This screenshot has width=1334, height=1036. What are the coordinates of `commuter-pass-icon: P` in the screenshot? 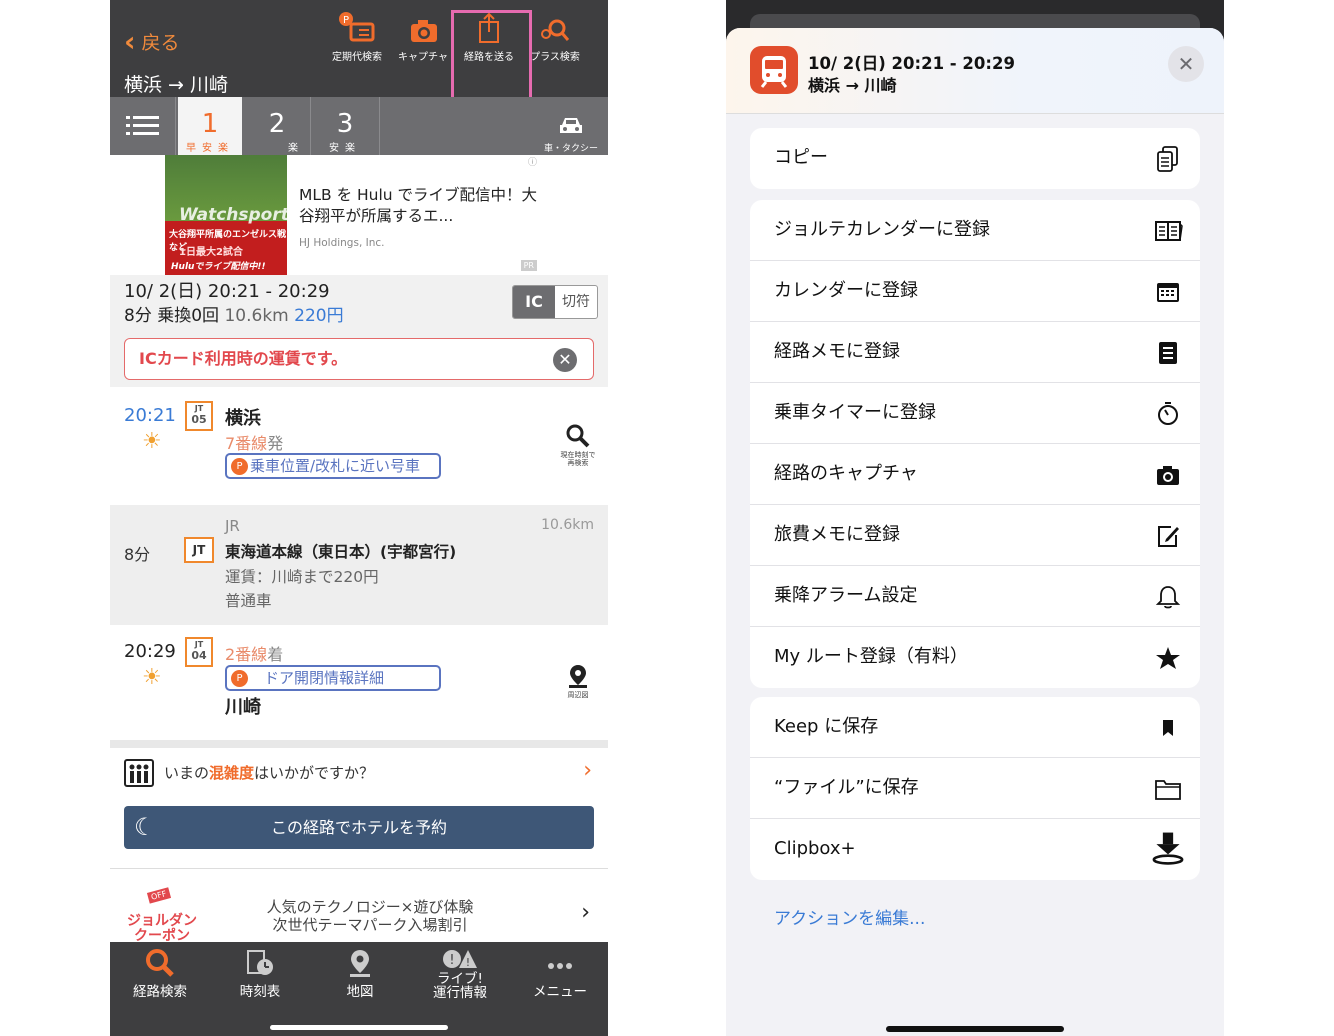 It's located at (357, 27).